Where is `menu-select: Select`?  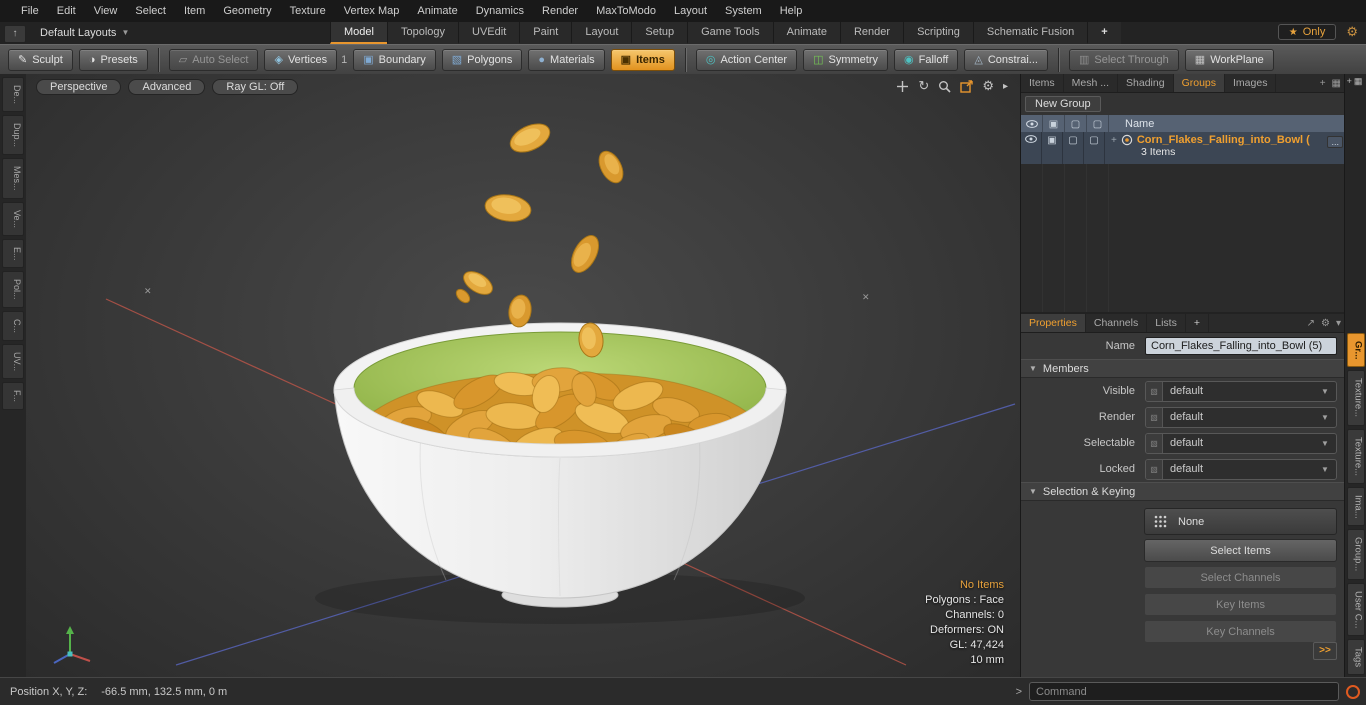
menu-select: Select is located at coordinates (150, 11).